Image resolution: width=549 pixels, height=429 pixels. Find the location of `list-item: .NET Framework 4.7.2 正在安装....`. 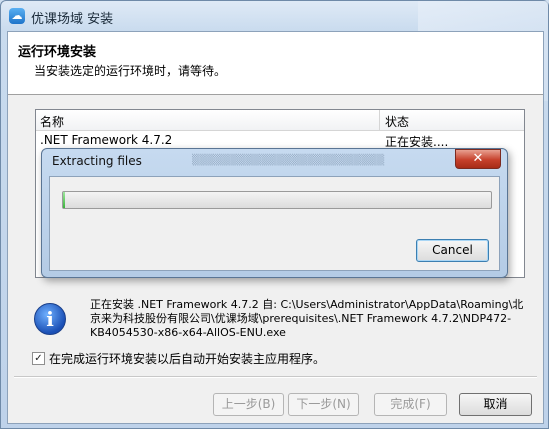

list-item: .NET Framework 4.7.2 正在安装.... is located at coordinates (280, 140).